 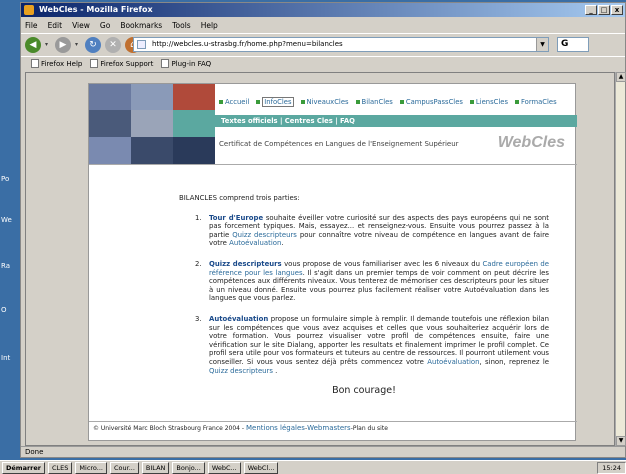 What do you see at coordinates (621, 77) in the screenshot?
I see `scroll-up-icon: ▲` at bounding box center [621, 77].